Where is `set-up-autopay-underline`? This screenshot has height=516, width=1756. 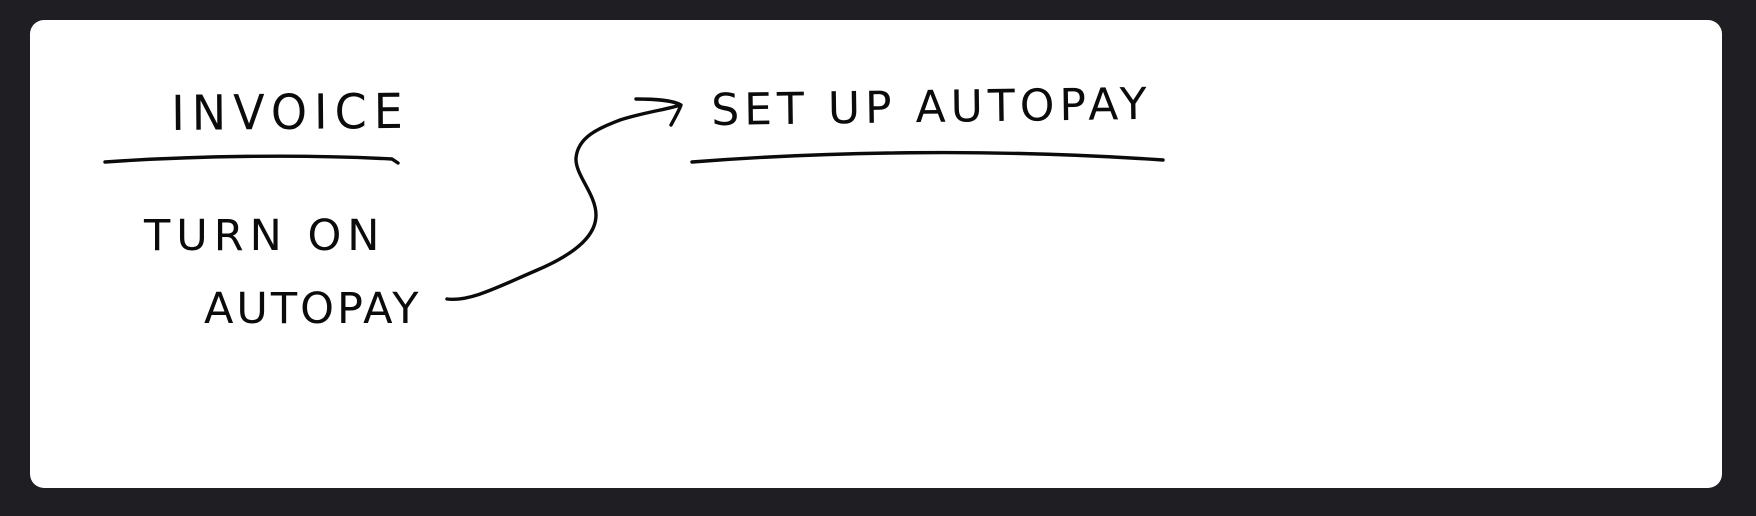 set-up-autopay-underline is located at coordinates (927, 157).